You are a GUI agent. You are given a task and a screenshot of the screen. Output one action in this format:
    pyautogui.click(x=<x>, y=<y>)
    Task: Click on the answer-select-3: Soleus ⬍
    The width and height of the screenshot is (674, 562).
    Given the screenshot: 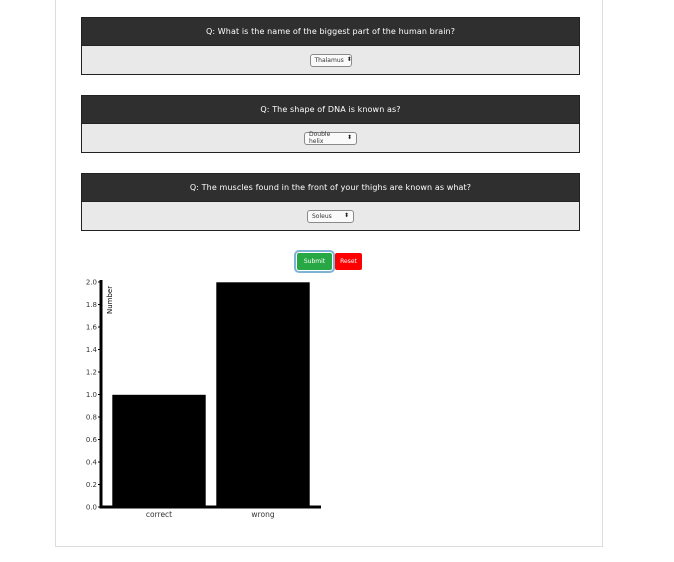 What is the action you would take?
    pyautogui.click(x=330, y=216)
    